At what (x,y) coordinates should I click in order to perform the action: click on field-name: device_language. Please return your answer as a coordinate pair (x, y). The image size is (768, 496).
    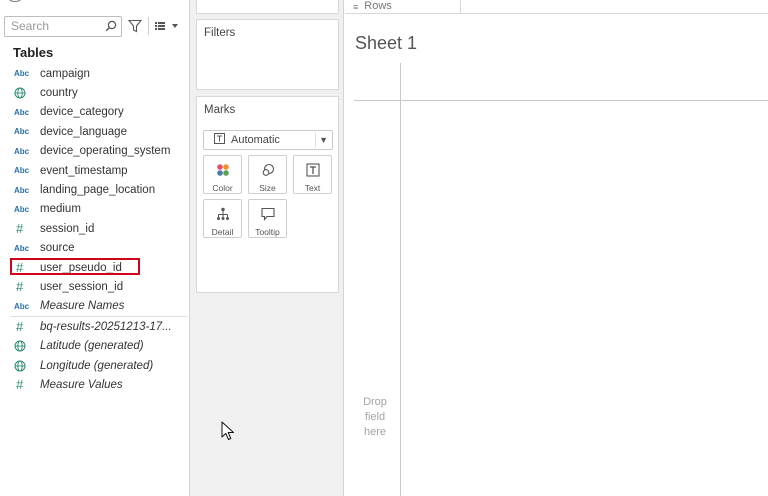
    Looking at the image, I should click on (83, 131).